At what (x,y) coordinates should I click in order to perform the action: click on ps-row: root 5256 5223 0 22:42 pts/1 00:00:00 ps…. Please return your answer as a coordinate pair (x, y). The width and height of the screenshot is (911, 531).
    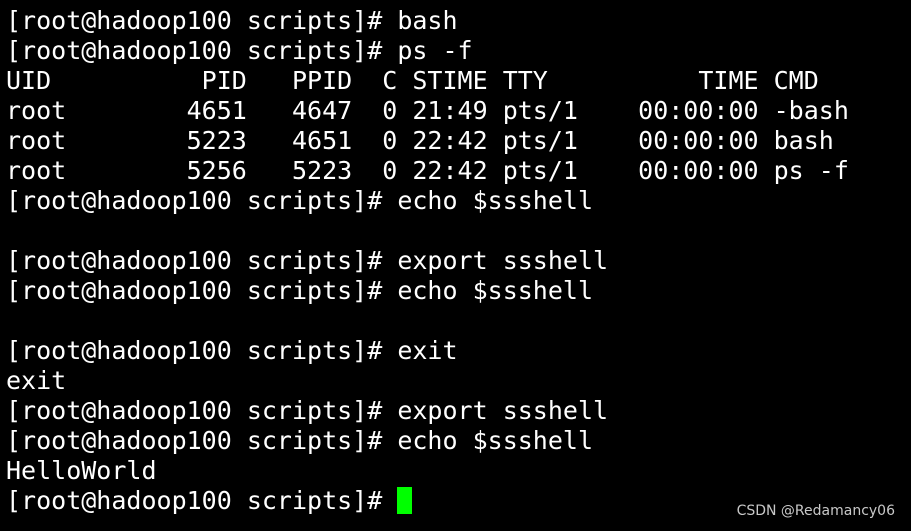
    Looking at the image, I should click on (427, 170).